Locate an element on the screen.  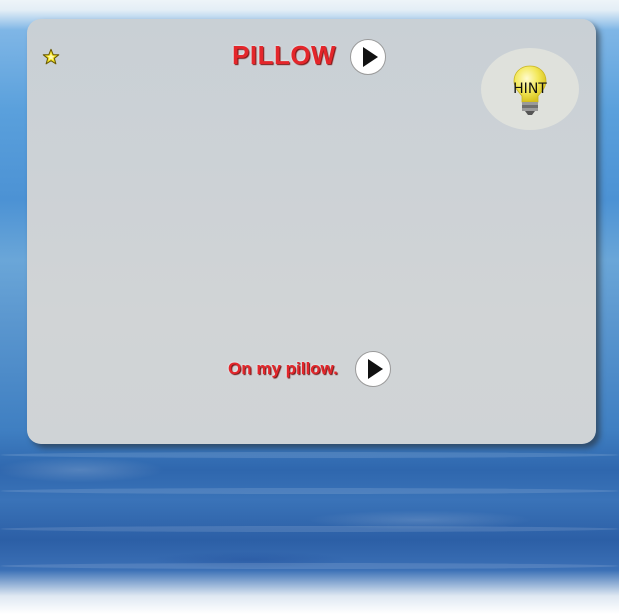
star-icon is located at coordinates (51, 57).